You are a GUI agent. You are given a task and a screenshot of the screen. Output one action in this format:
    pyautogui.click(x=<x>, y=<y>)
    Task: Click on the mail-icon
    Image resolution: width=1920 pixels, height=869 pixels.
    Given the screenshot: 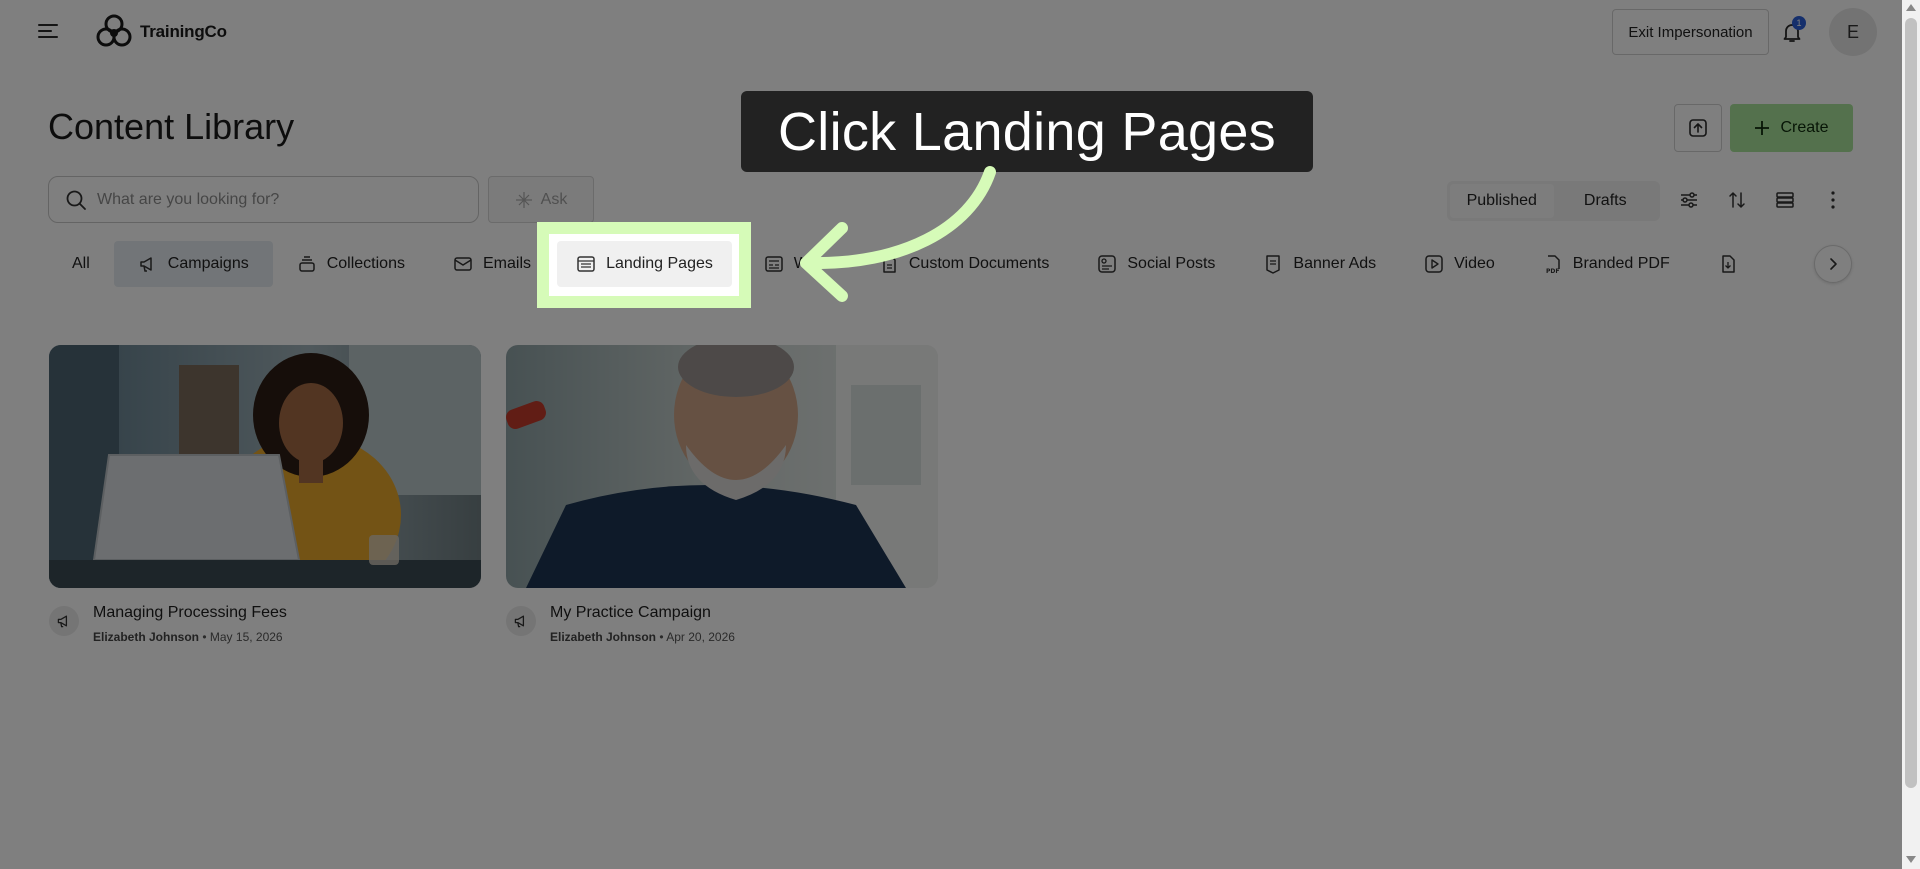 What is the action you would take?
    pyautogui.click(x=463, y=264)
    